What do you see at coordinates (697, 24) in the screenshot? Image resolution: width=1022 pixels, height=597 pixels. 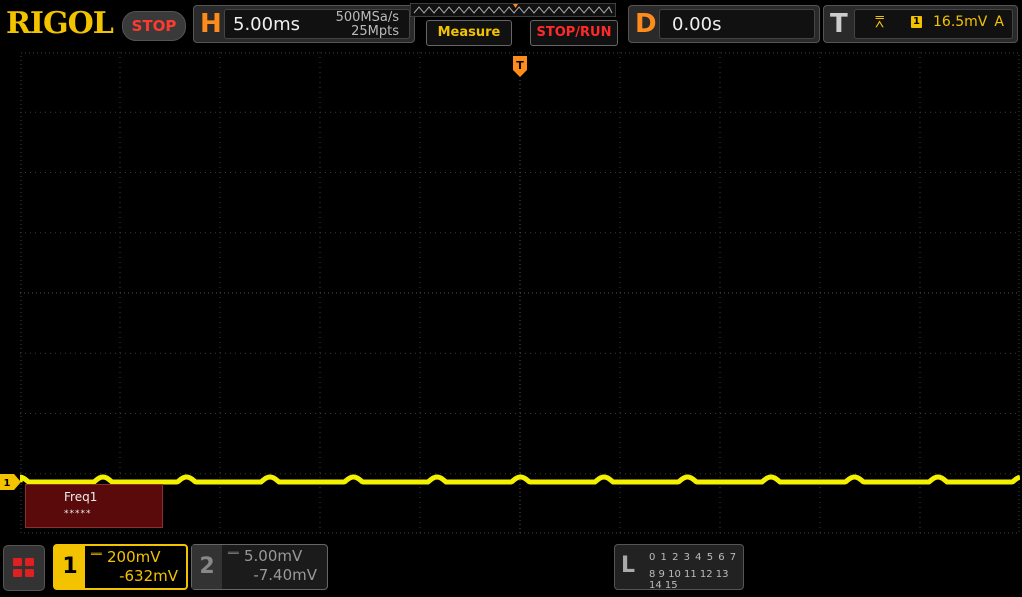 I see `delay-value: 0.00s` at bounding box center [697, 24].